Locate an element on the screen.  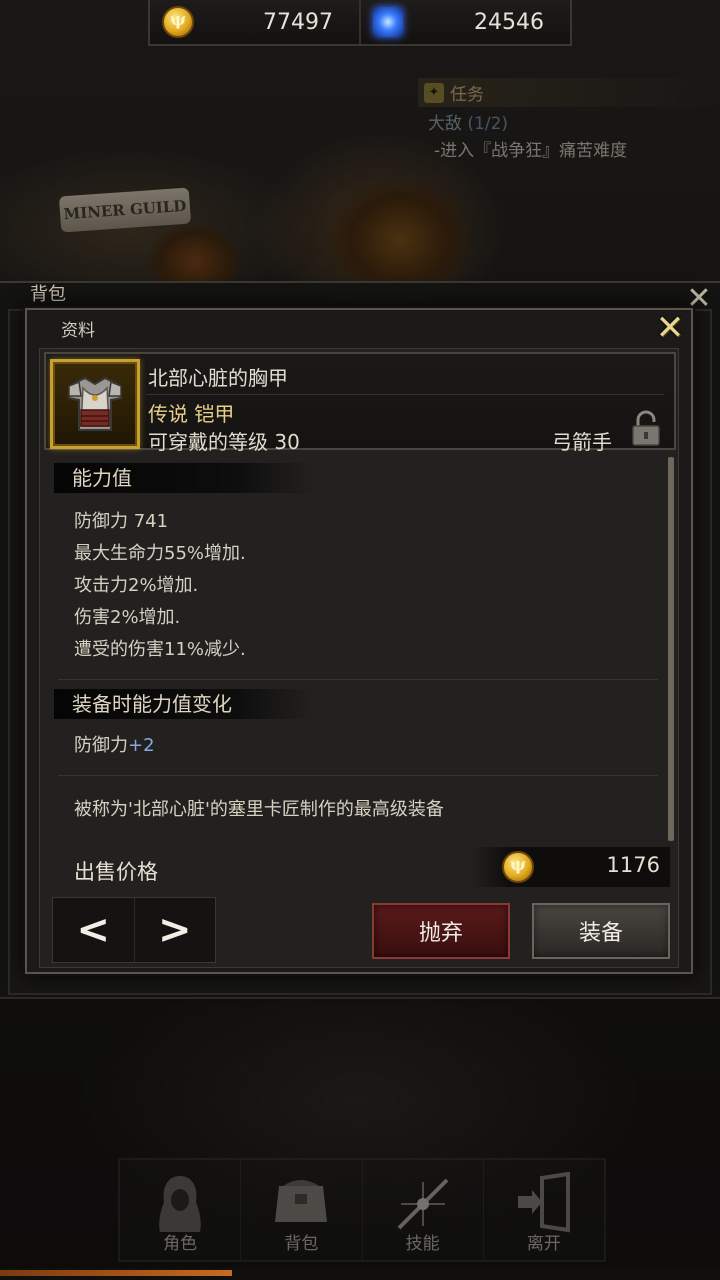
quest-progress: (1/2) is located at coordinates (488, 124).